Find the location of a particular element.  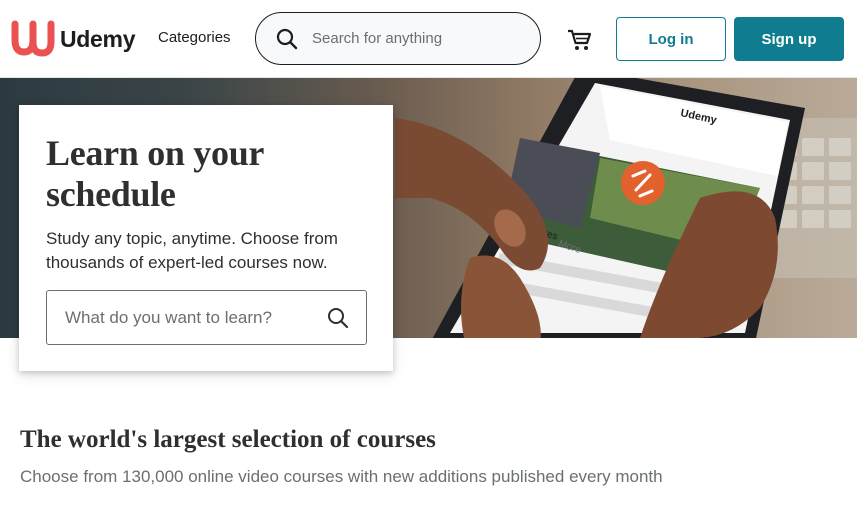

hero-search-input is located at coordinates (178, 317).